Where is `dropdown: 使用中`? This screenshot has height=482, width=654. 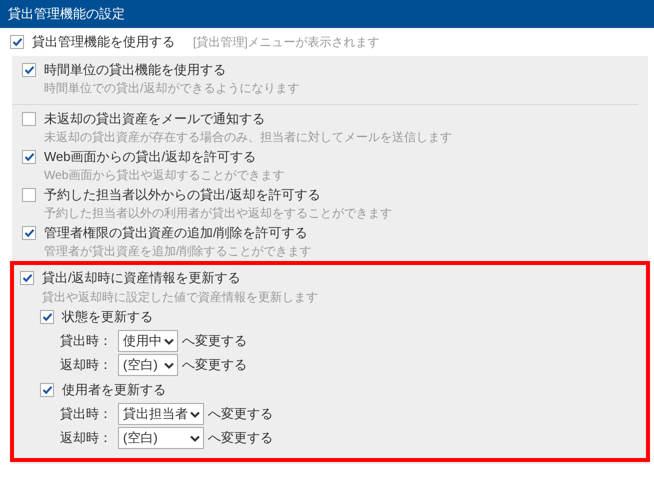
dropdown: 使用中 is located at coordinates (148, 341).